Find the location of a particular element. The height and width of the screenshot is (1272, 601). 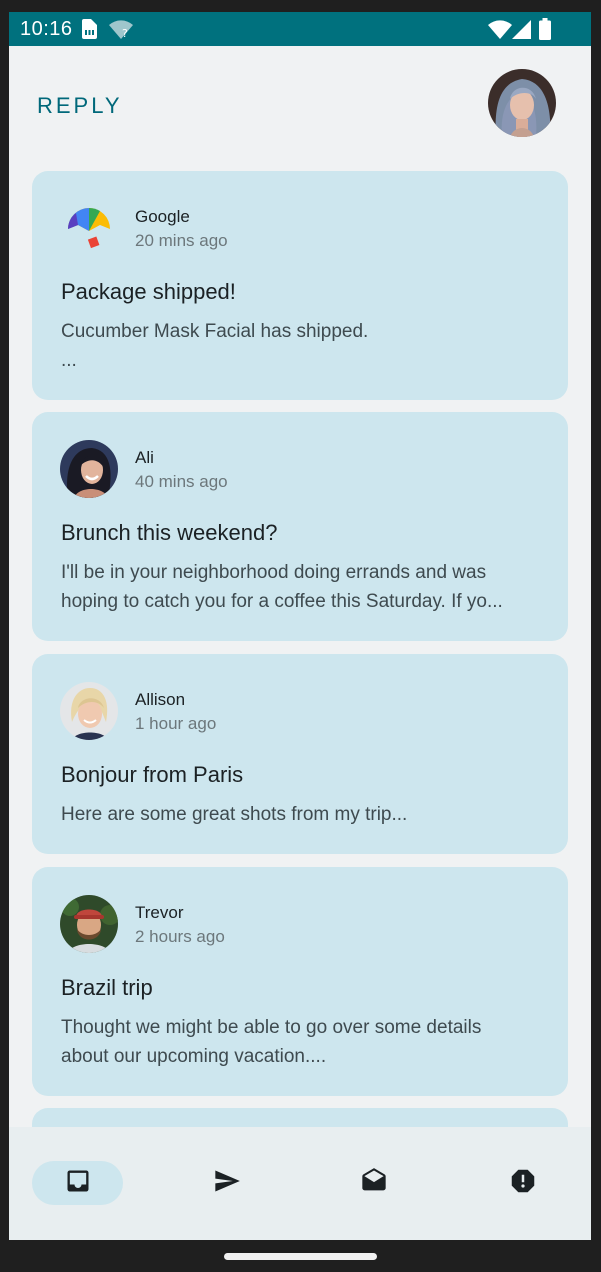

sender-name: Ali is located at coordinates (144, 457).